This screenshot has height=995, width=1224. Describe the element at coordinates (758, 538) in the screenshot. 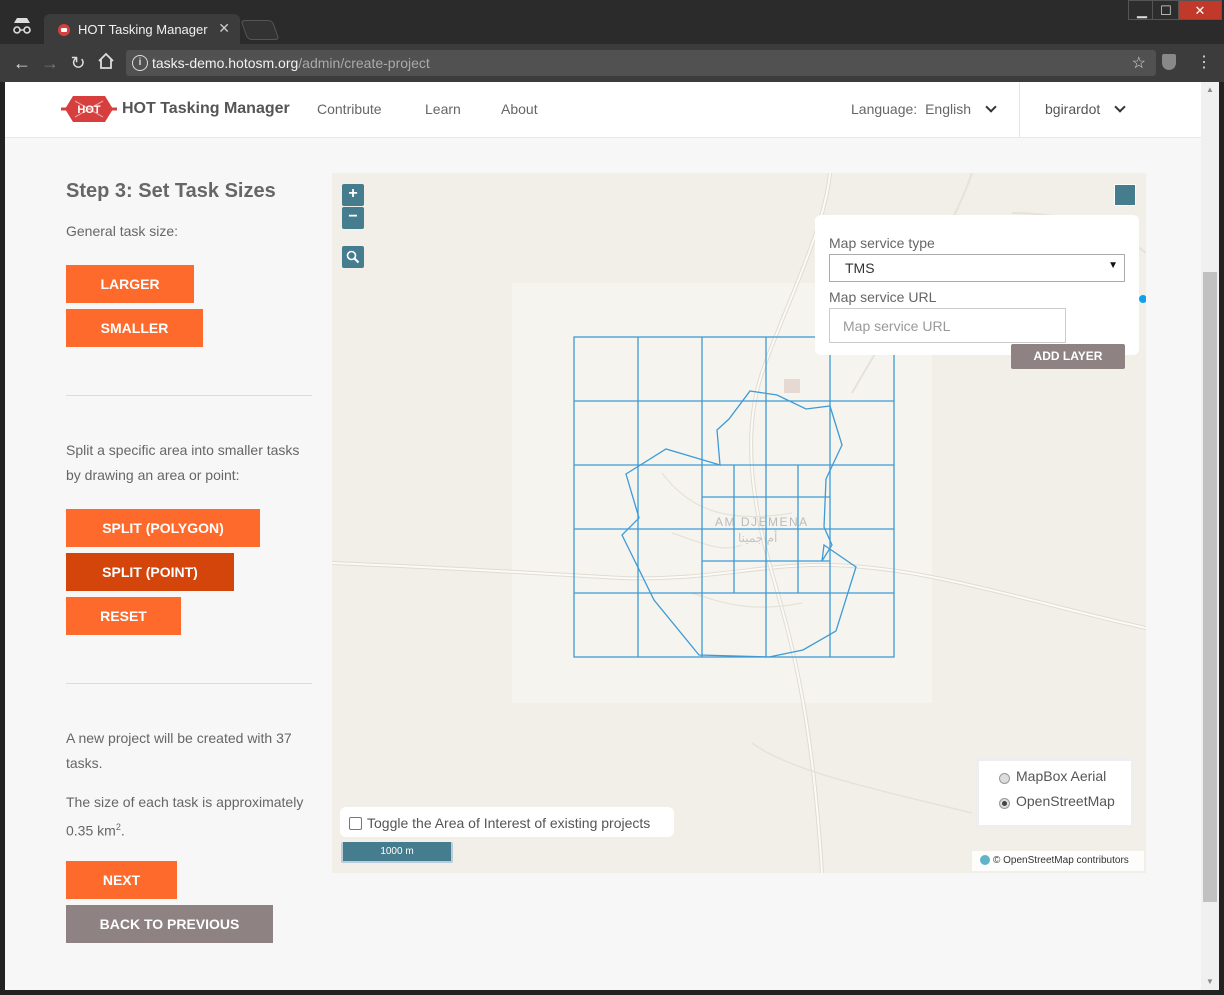

I see `place-label-arabic: أم جمينا` at that location.